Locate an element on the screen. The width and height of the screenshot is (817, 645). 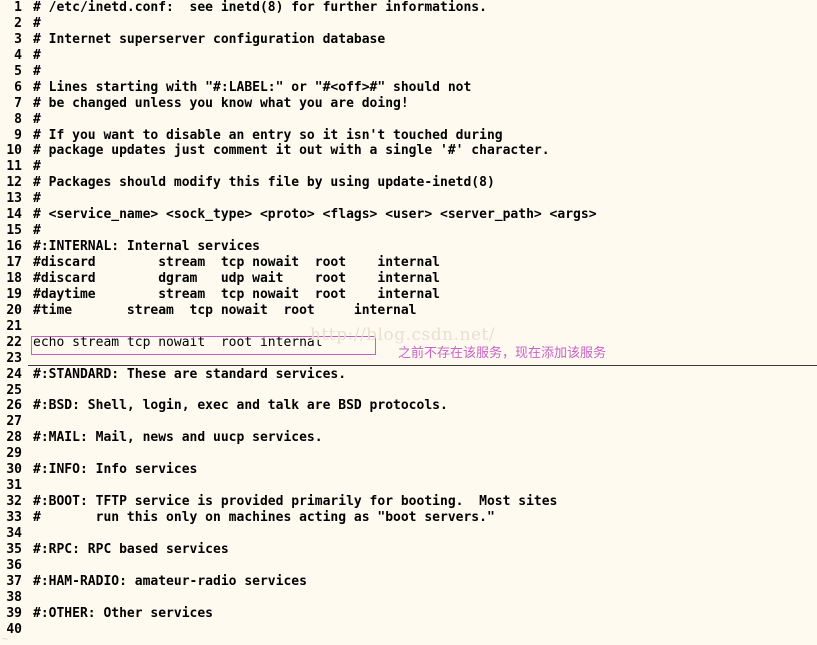
code-line: 4 # is located at coordinates (408, 56).